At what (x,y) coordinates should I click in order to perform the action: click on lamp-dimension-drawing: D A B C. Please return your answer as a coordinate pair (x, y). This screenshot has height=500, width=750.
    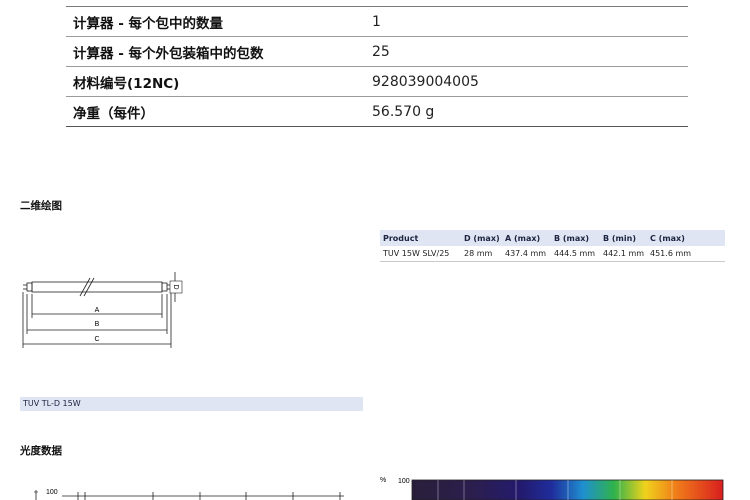
    Looking at the image, I should click on (102, 310).